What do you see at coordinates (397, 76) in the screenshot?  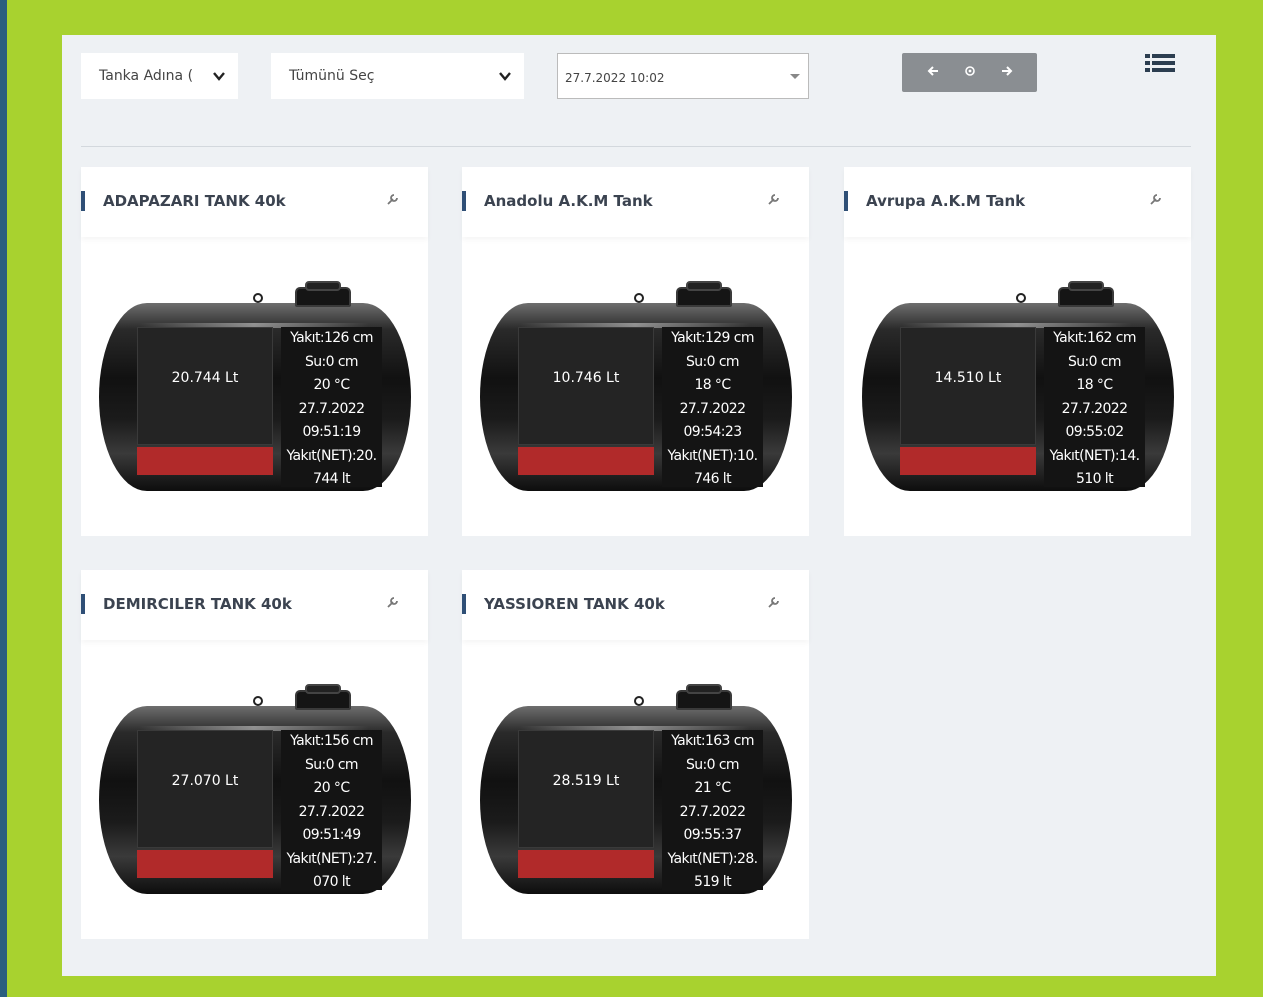 I see `group-select: Tümünü Seç` at bounding box center [397, 76].